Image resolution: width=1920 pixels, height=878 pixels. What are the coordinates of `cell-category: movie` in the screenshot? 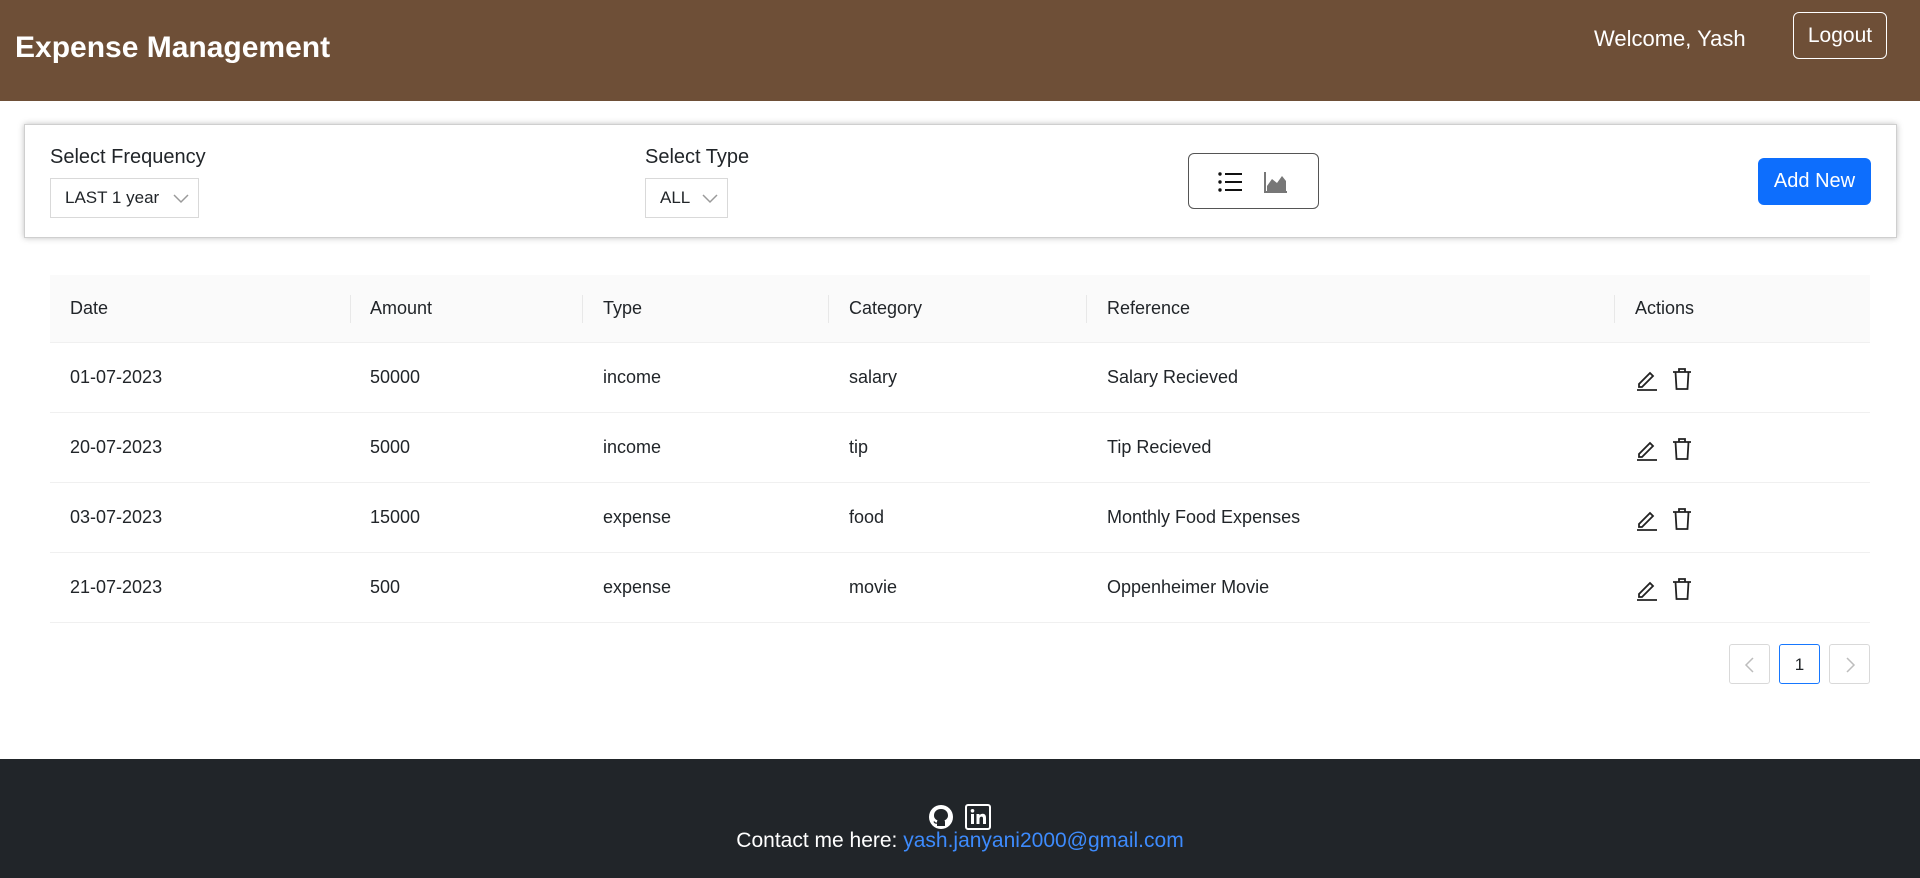 It's located at (873, 587).